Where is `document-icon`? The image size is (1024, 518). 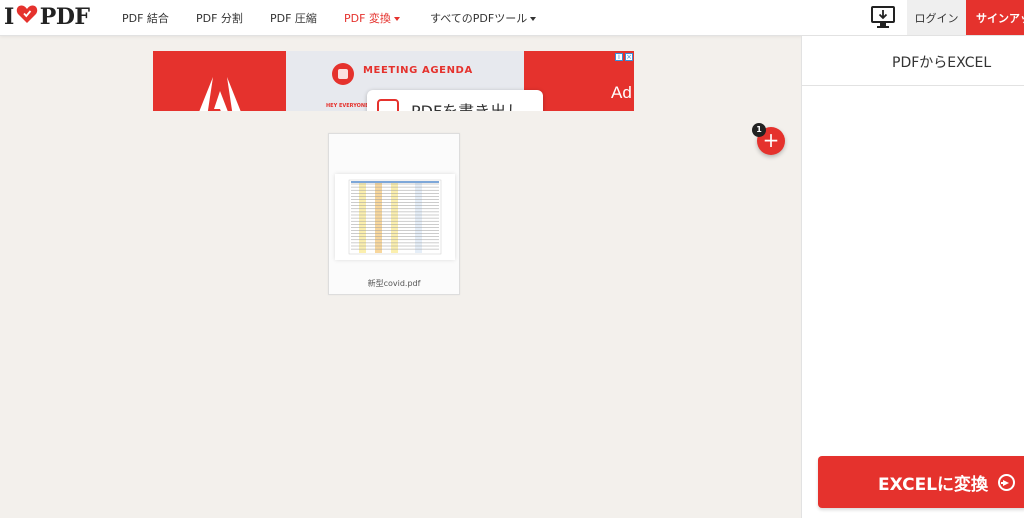 document-icon is located at coordinates (343, 74).